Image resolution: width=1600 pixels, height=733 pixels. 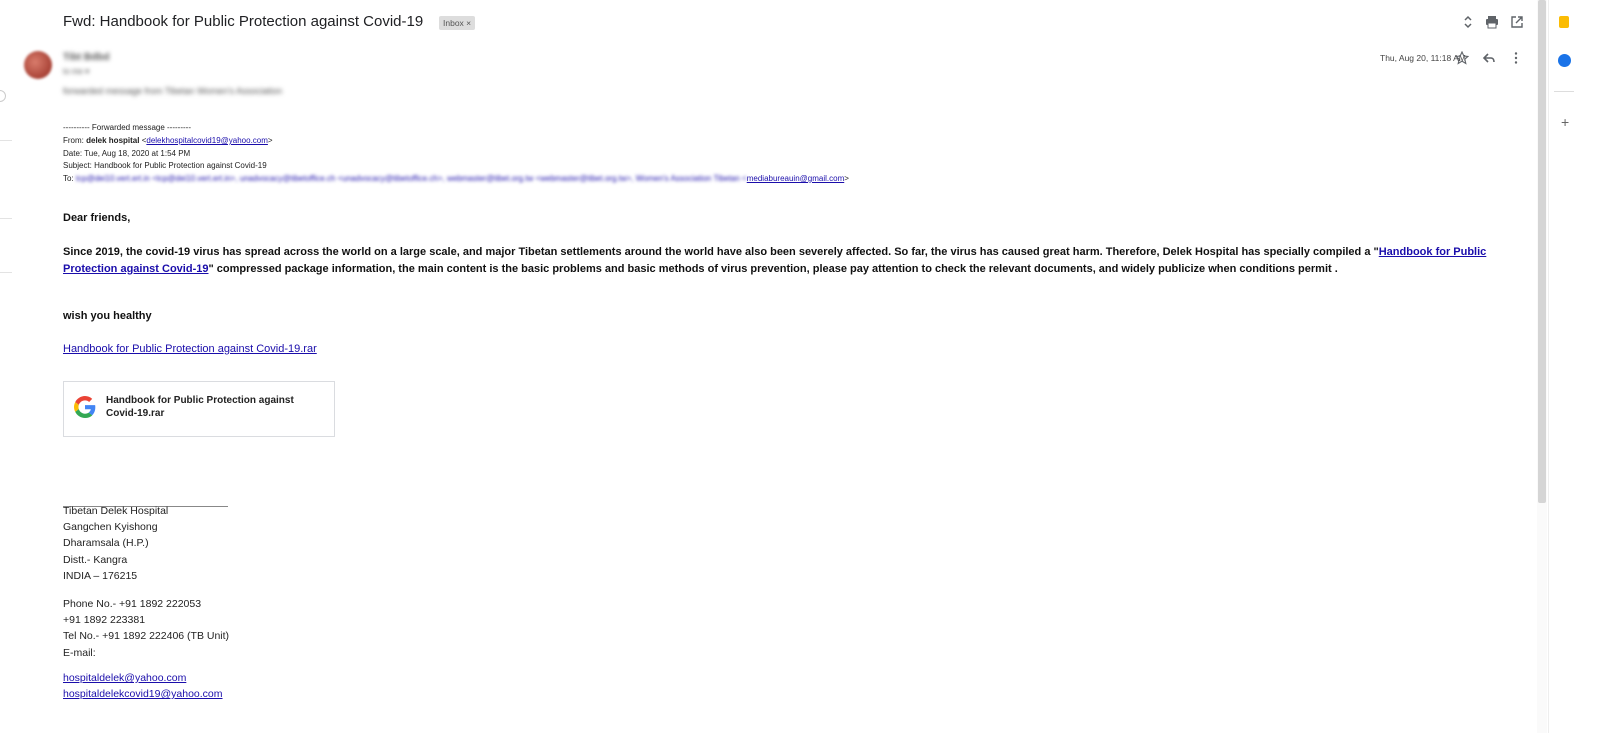 What do you see at coordinates (1423, 58) in the screenshot?
I see `message-date: Thu, Aug 20, 11:18 AM` at bounding box center [1423, 58].